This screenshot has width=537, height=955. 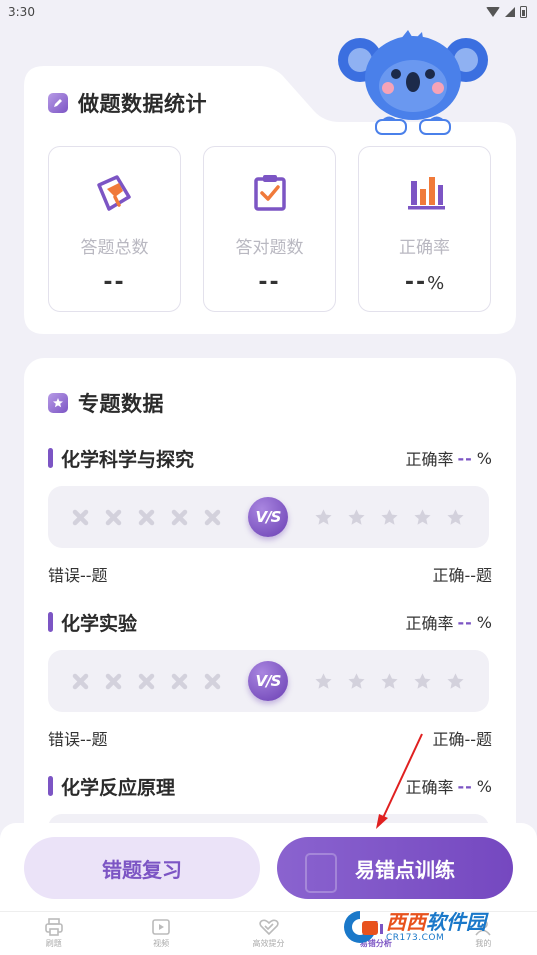 I want to click on stat-boxes: 答题总数 -- 答对题数 -- 正确率 --%, so click(x=269, y=229).